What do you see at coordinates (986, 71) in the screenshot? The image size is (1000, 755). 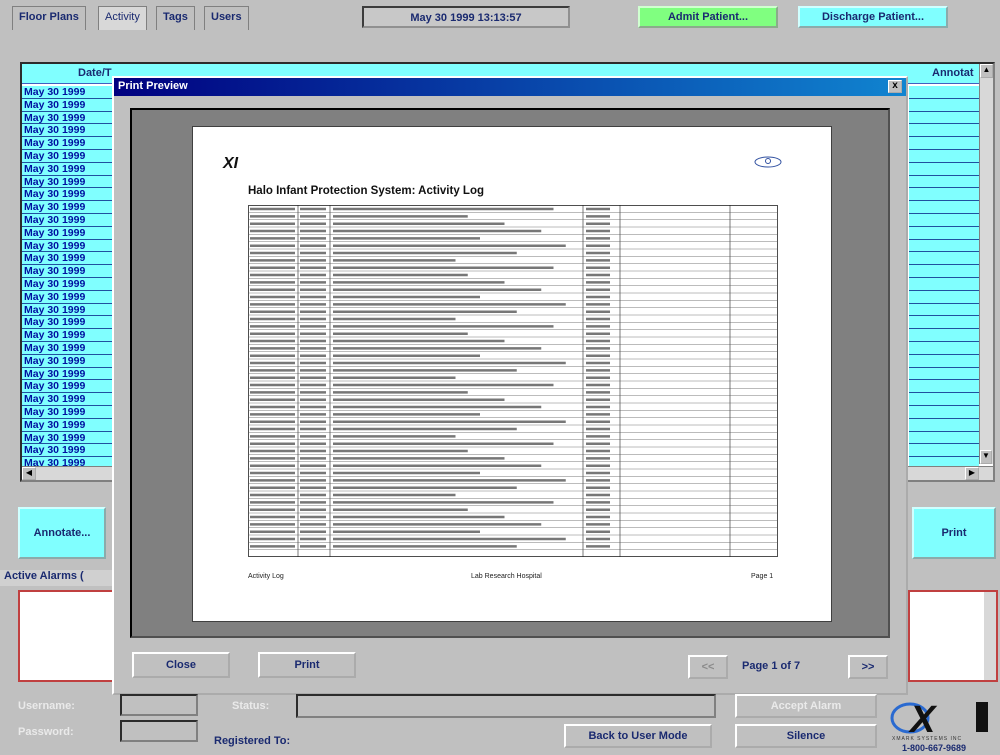 I see `scroll-up-icon: ▲` at bounding box center [986, 71].